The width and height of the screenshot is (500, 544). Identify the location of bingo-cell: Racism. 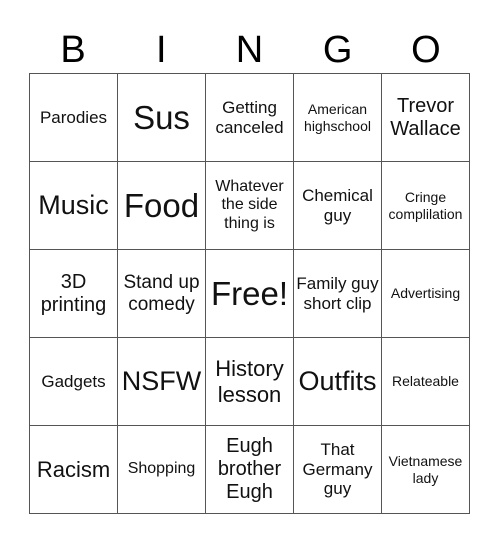
(74, 470).